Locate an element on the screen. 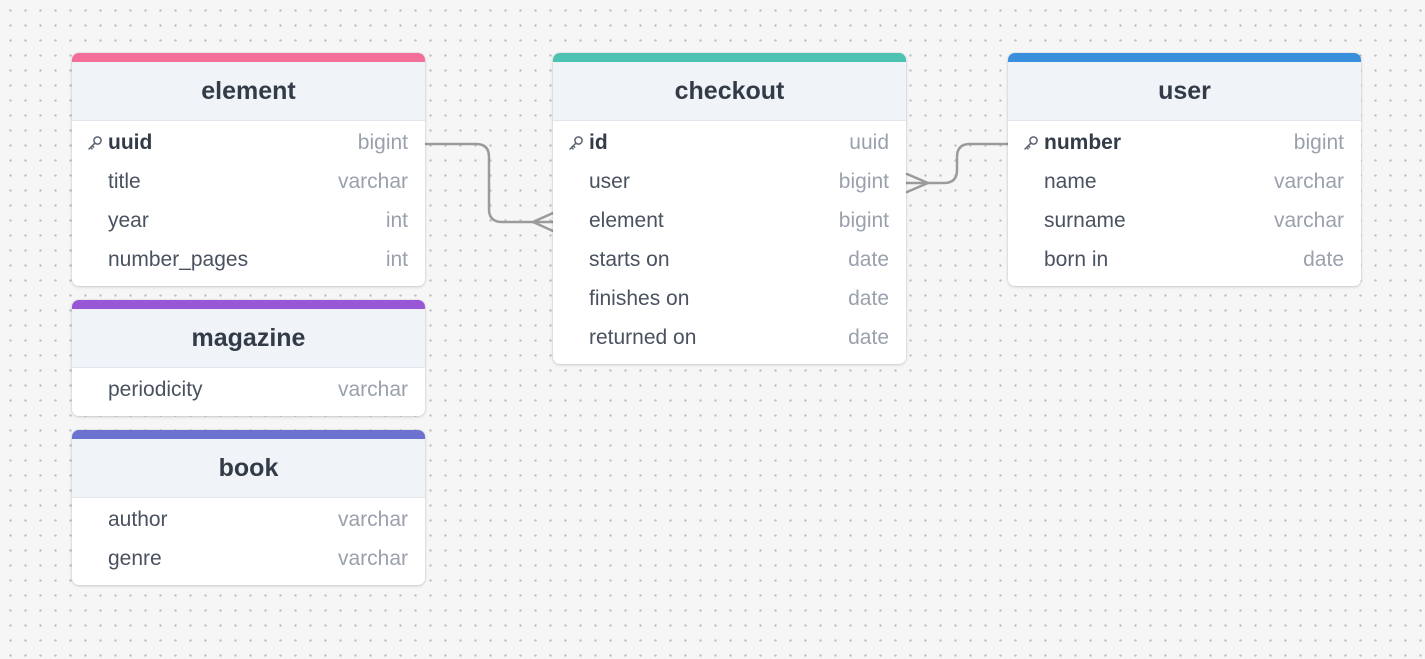 The image size is (1425, 659). field-name: number_pages is located at coordinates (178, 259).